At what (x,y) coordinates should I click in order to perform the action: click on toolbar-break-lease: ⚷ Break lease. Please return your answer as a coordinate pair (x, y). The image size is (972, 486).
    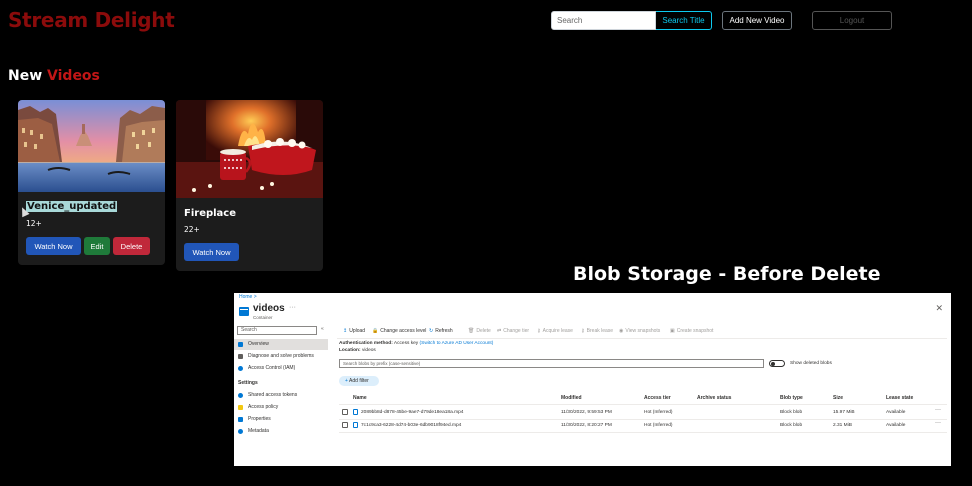
    Looking at the image, I should click on (597, 331).